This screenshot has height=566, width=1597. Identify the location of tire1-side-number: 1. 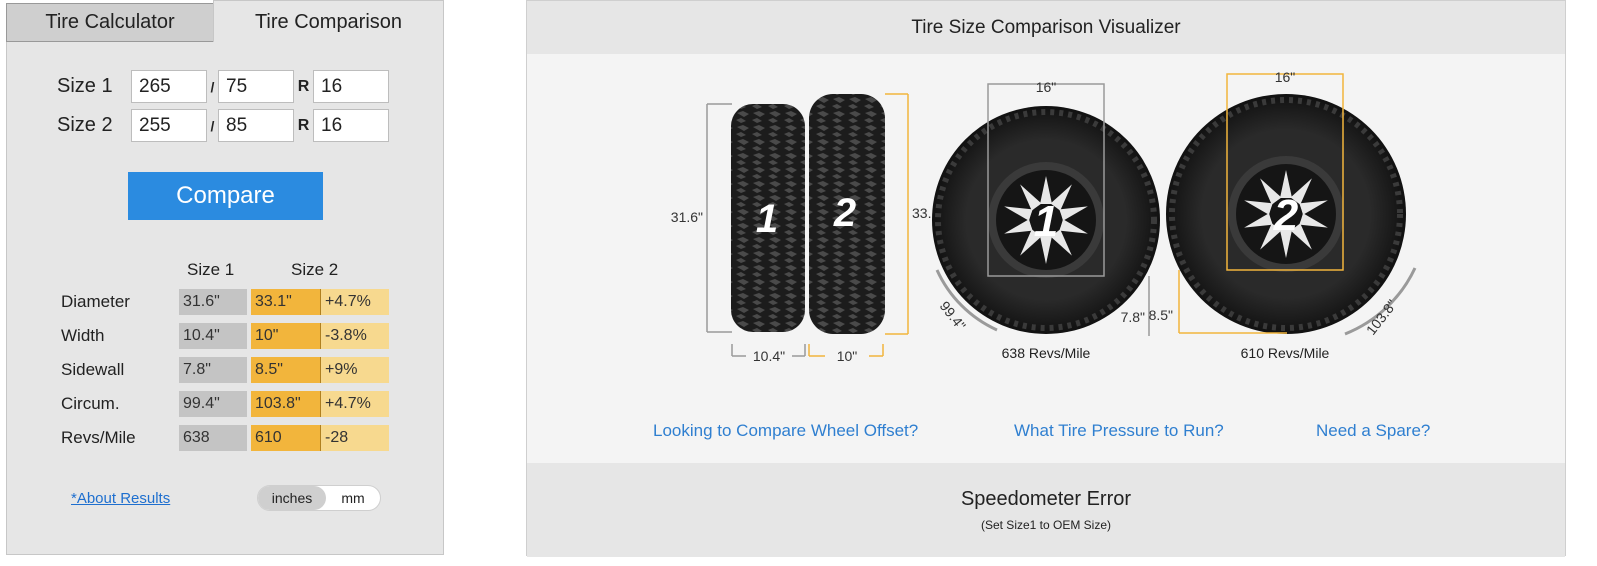
(1046, 221).